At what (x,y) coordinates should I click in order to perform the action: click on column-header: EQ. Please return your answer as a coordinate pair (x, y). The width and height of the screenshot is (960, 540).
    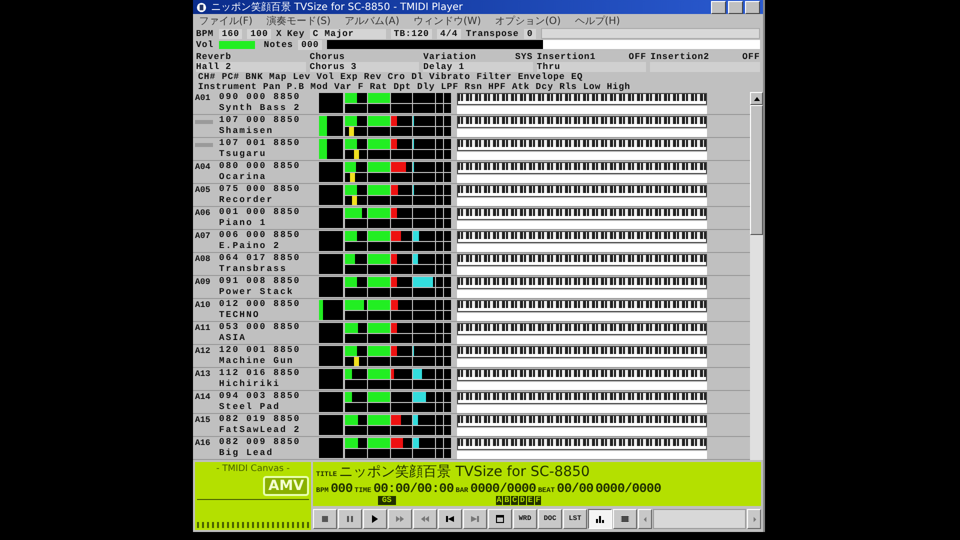
    Looking at the image, I should click on (577, 77).